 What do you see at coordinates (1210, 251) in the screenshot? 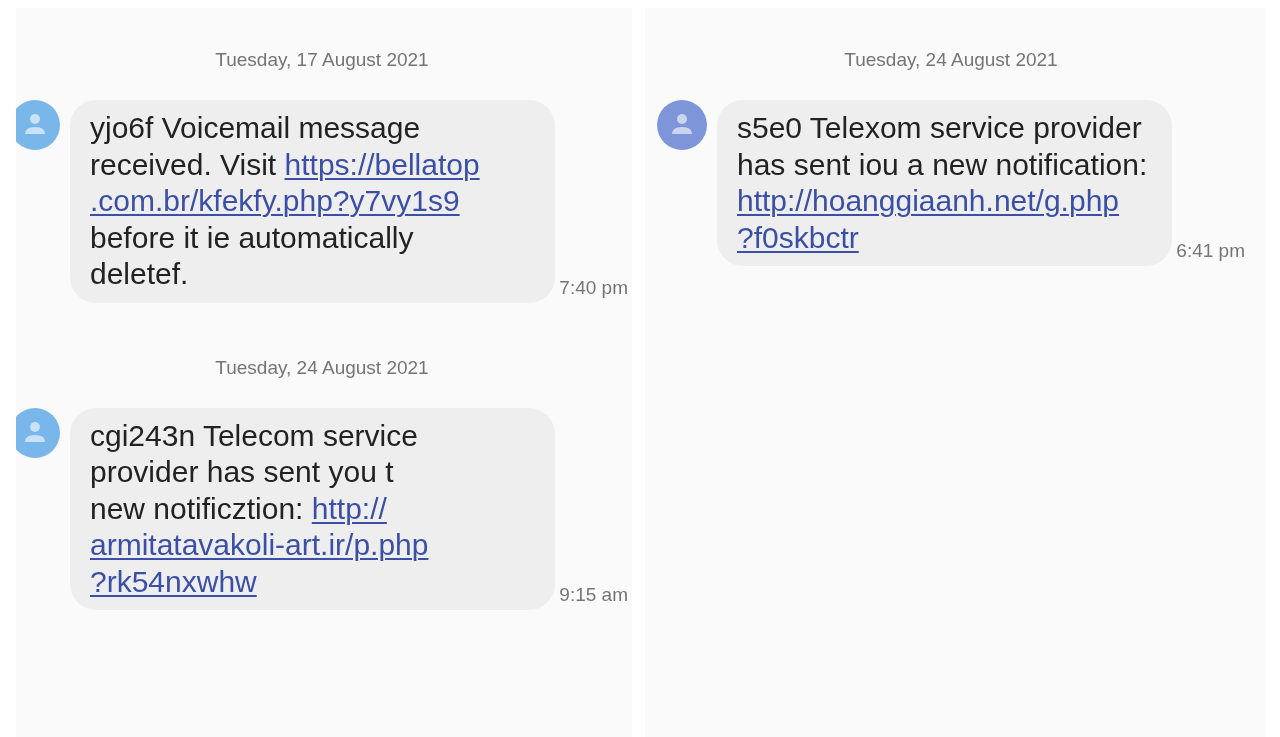
I see `message-time: 6:41 pm` at bounding box center [1210, 251].